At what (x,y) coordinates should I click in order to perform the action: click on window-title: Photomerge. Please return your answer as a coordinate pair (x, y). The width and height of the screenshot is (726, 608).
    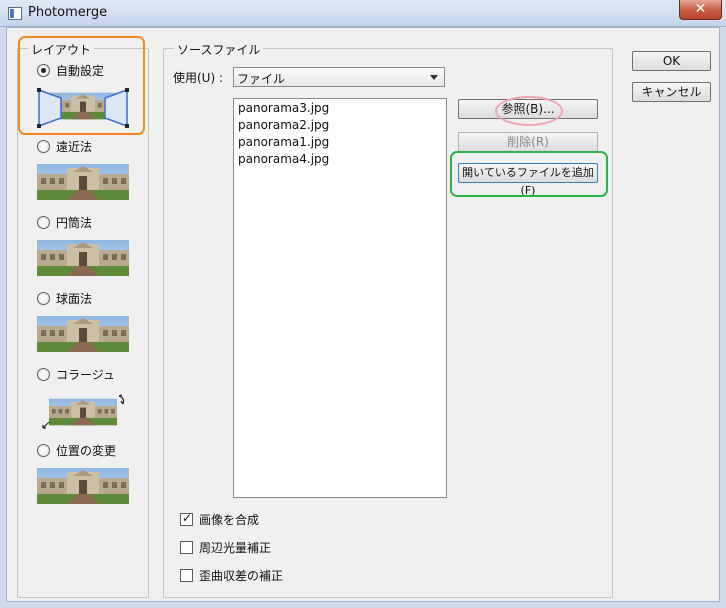
    Looking at the image, I should click on (68, 12).